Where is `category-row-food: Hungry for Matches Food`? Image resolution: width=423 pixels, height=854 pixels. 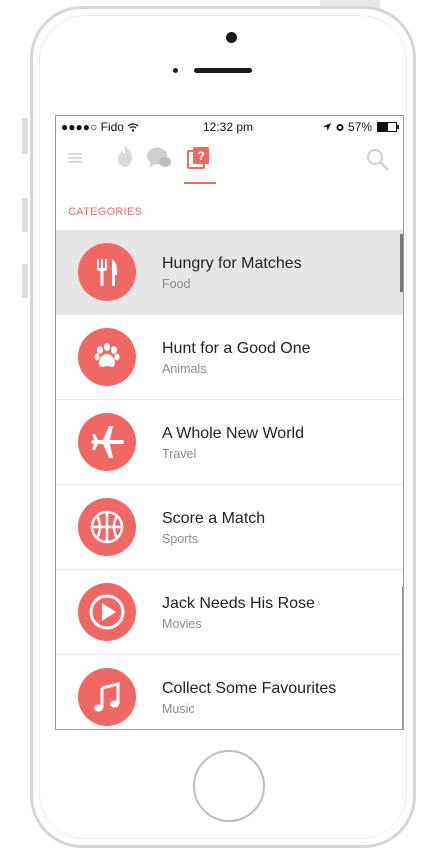
category-row-food: Hungry for Matches Food is located at coordinates (229, 272).